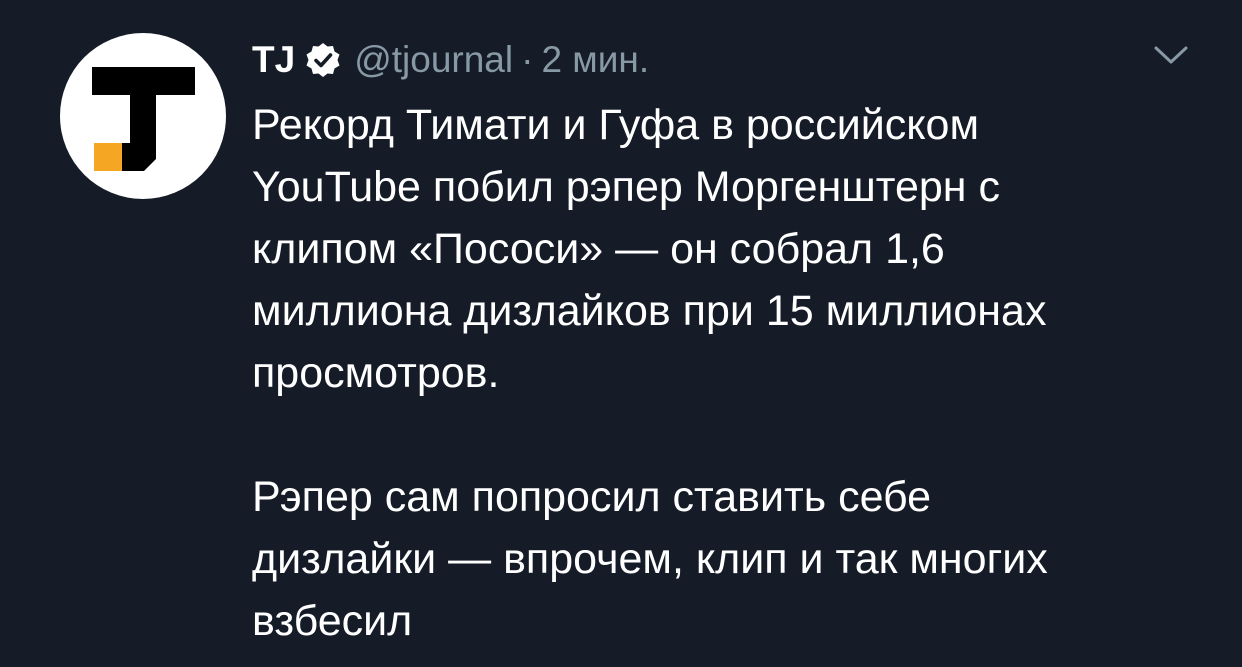 This screenshot has width=1242, height=667. I want to click on author-handle: @tjournal, so click(433, 60).